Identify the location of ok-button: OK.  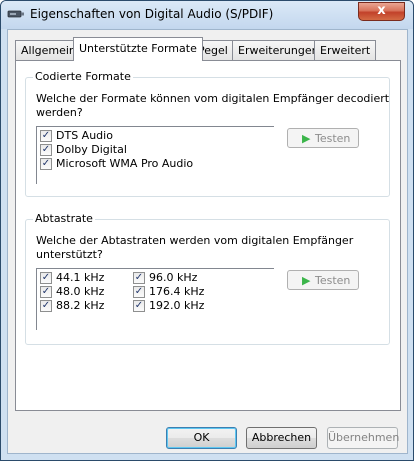
(201, 438).